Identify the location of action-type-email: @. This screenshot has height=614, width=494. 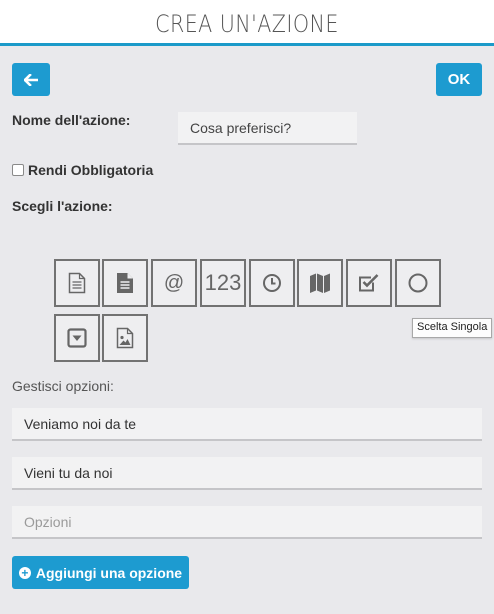
(174, 283).